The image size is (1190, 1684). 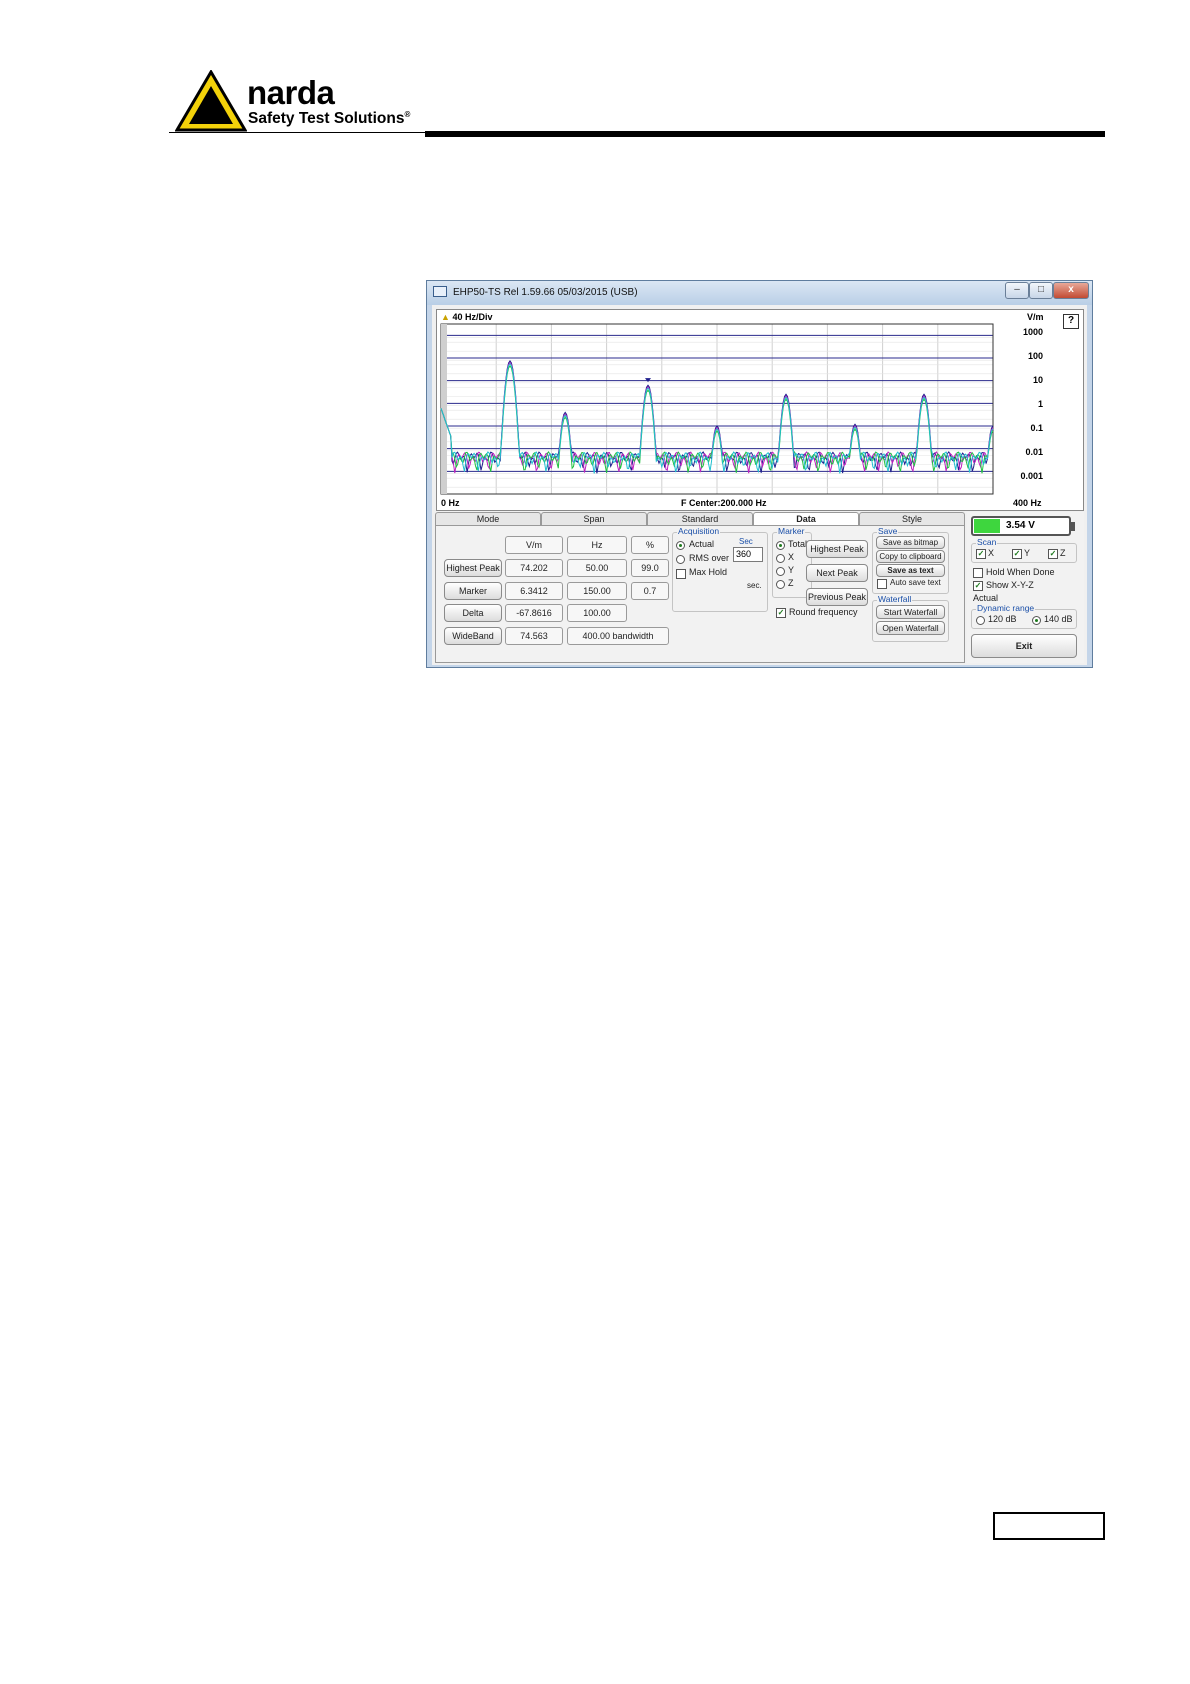 What do you see at coordinates (987, 526) in the screenshot?
I see `battery-fill` at bounding box center [987, 526].